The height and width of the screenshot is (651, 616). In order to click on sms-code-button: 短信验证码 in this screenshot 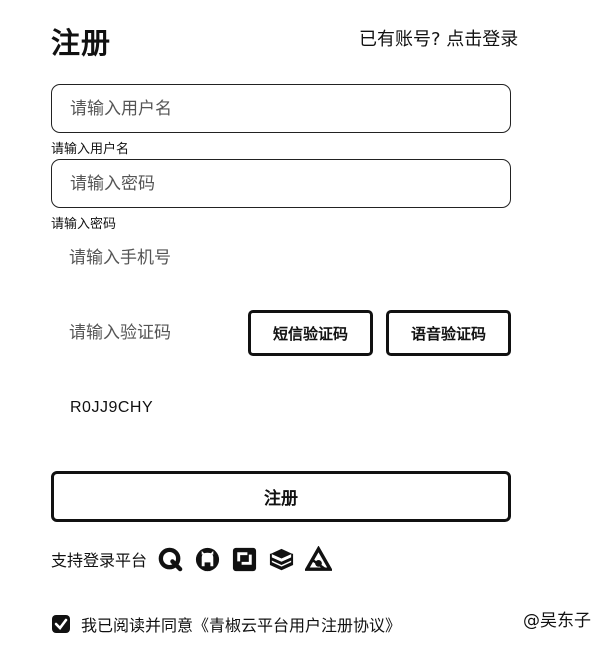, I will do `click(310, 333)`.